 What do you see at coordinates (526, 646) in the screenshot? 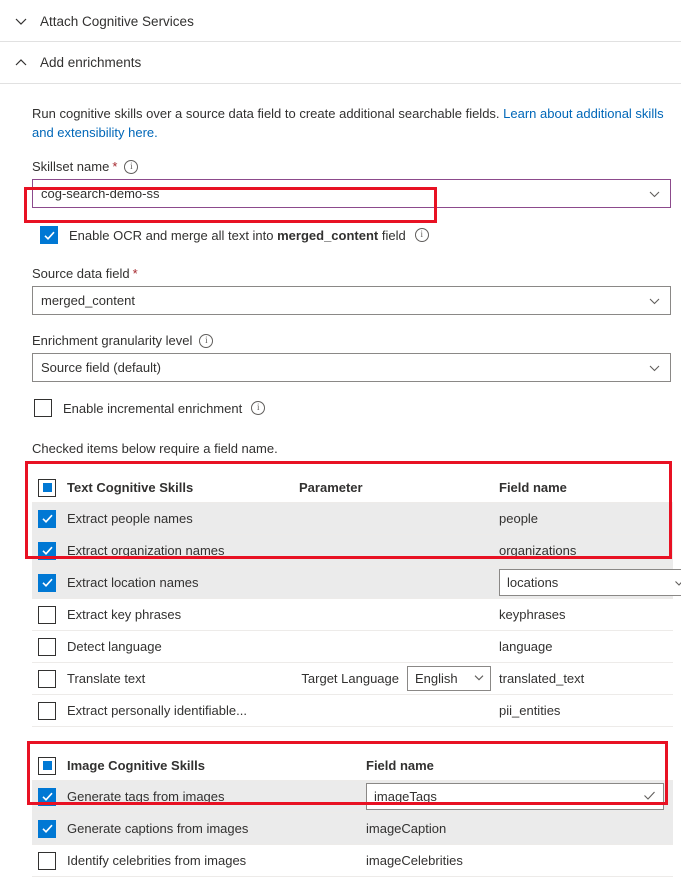
I see `row-field-name: language` at bounding box center [526, 646].